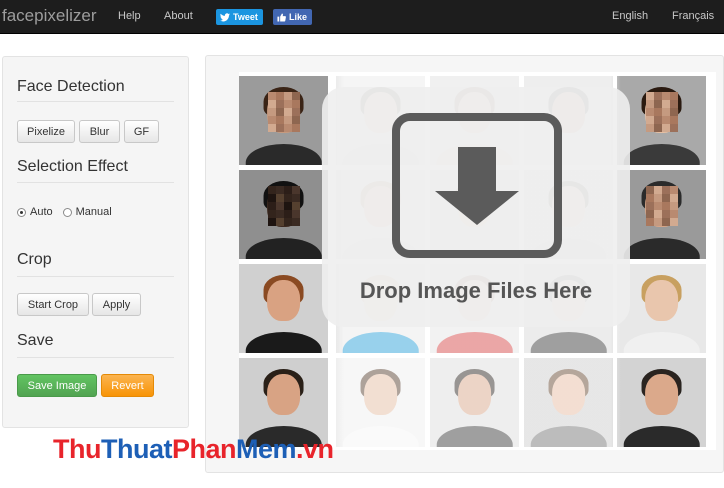 The width and height of the screenshot is (724, 488). Describe the element at coordinates (57, 385) in the screenshot. I see `save-image-button: Save Image` at that location.